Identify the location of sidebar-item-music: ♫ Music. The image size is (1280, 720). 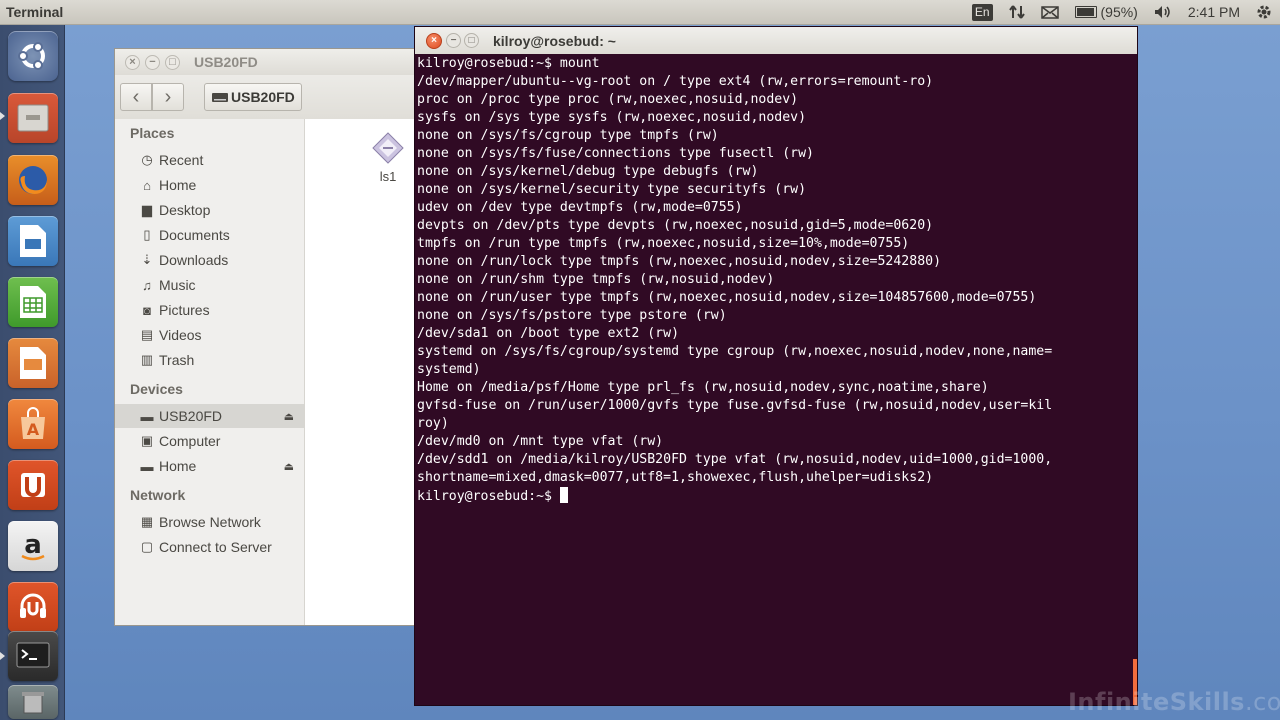
(209, 285).